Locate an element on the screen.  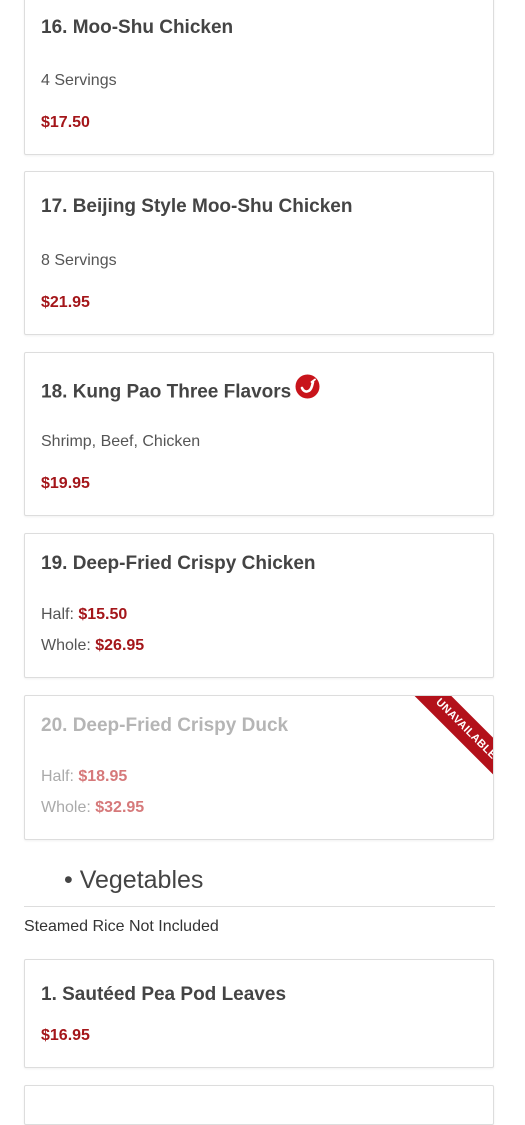
section-heading: • Vegetables is located at coordinates (134, 880).